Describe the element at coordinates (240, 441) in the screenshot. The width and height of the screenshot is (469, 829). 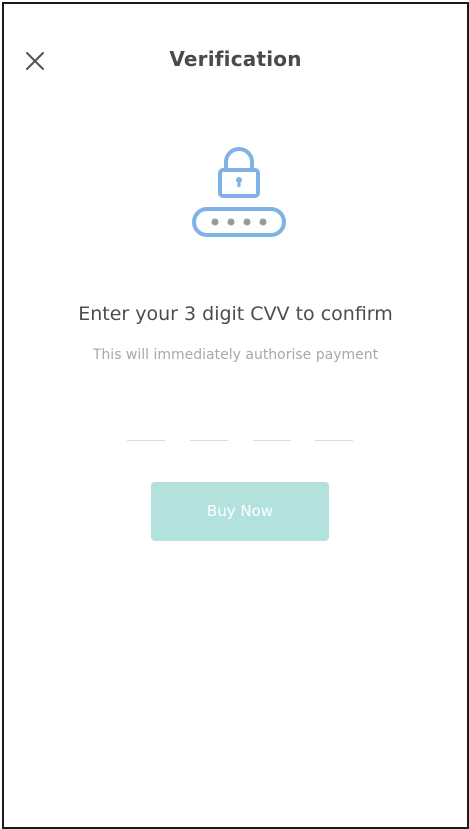
I see `cvv-input-group` at that location.